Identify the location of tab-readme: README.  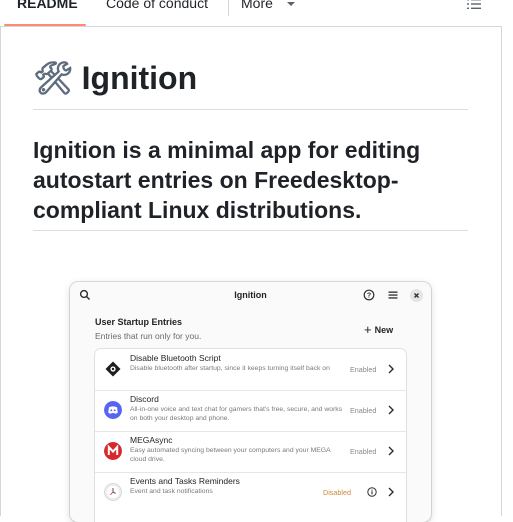
(47, 5).